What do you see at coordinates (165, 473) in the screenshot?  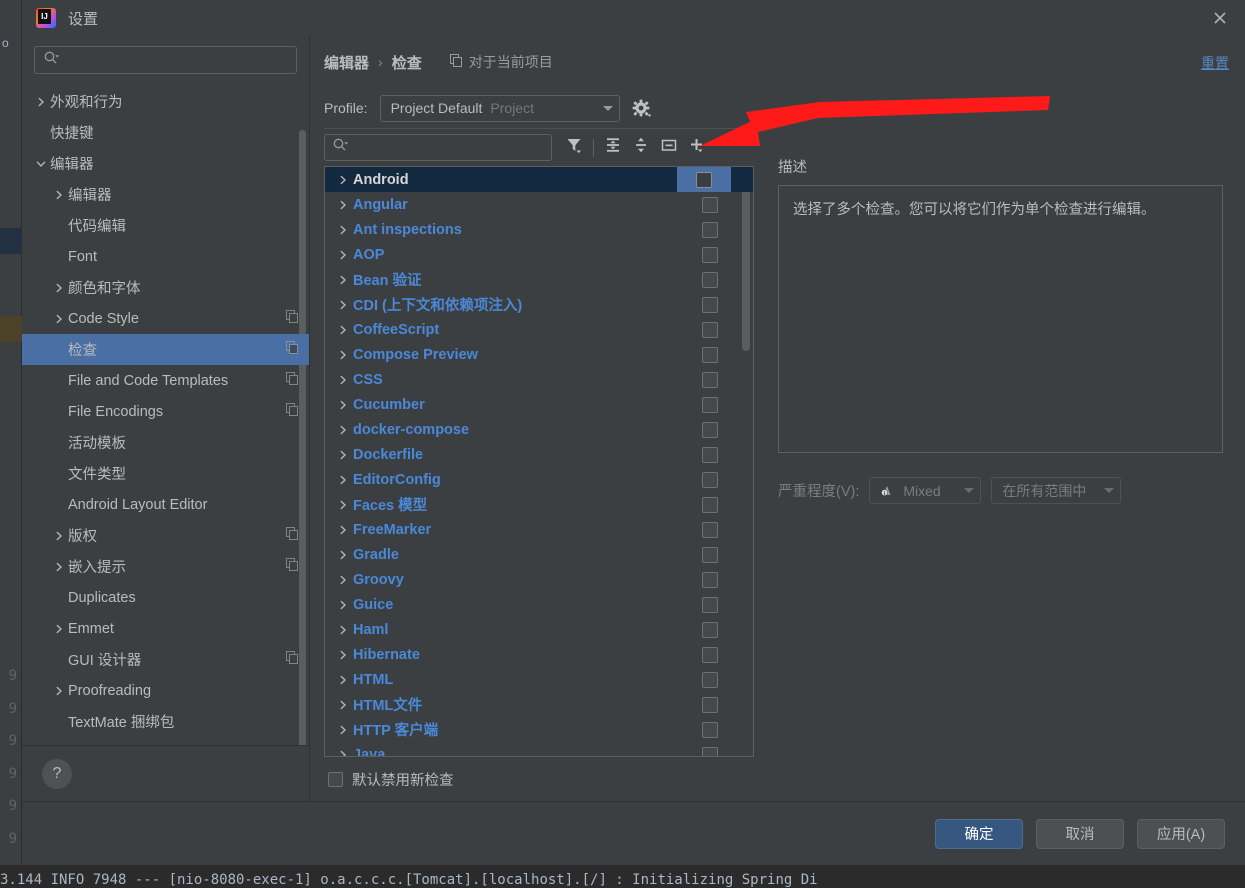 I see `sidebar-item-12: 文件类型` at bounding box center [165, 473].